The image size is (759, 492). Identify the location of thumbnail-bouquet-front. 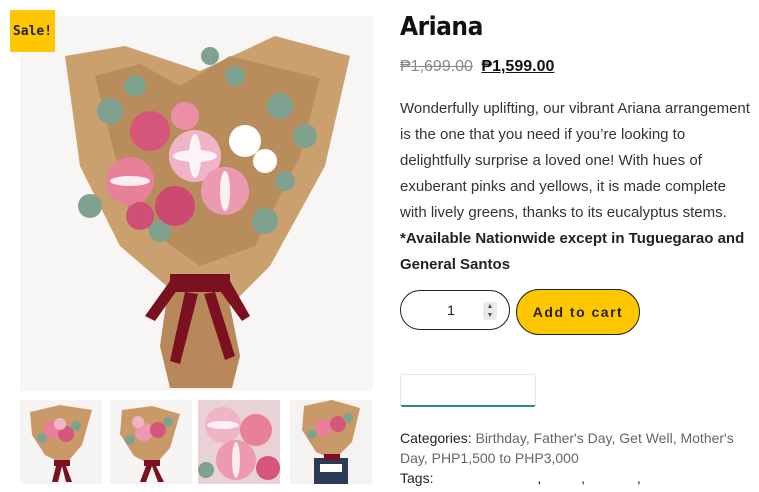
(61, 442).